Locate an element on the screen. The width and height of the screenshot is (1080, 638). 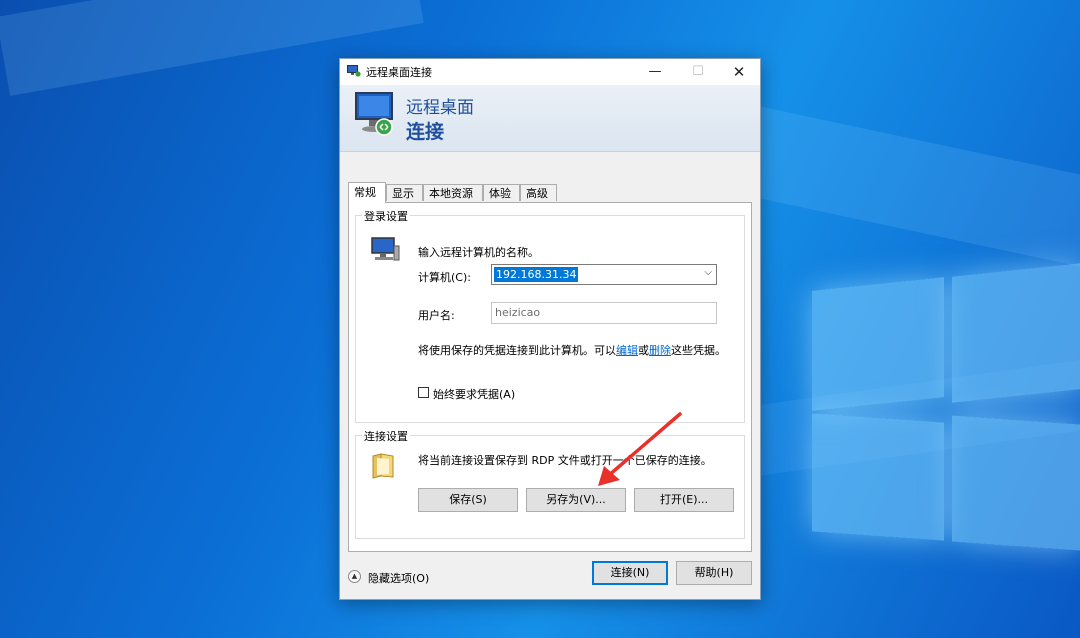
tab-display: 显示 is located at coordinates (404, 192).